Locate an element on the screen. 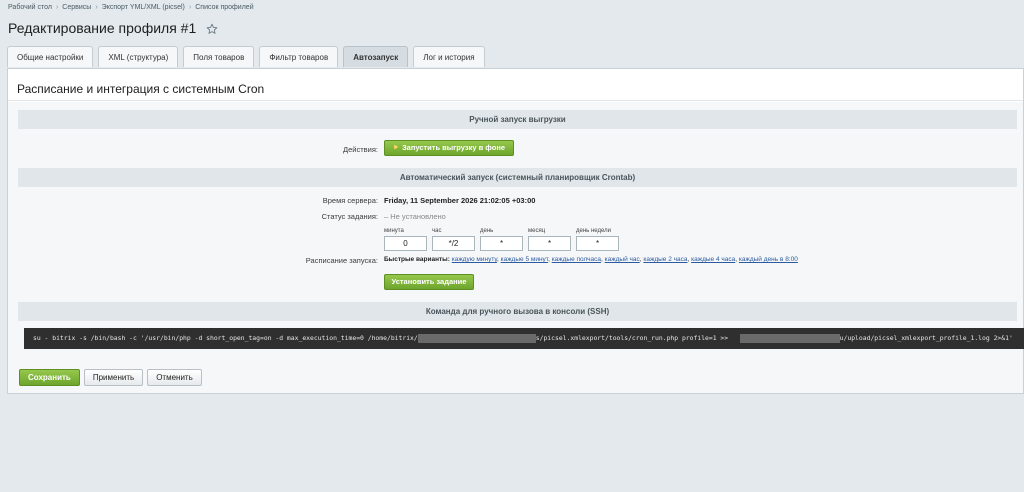 This screenshot has width=1024, height=492. breadcrumb-item: Экспорт YML/XML (picsel) is located at coordinates (143, 7).